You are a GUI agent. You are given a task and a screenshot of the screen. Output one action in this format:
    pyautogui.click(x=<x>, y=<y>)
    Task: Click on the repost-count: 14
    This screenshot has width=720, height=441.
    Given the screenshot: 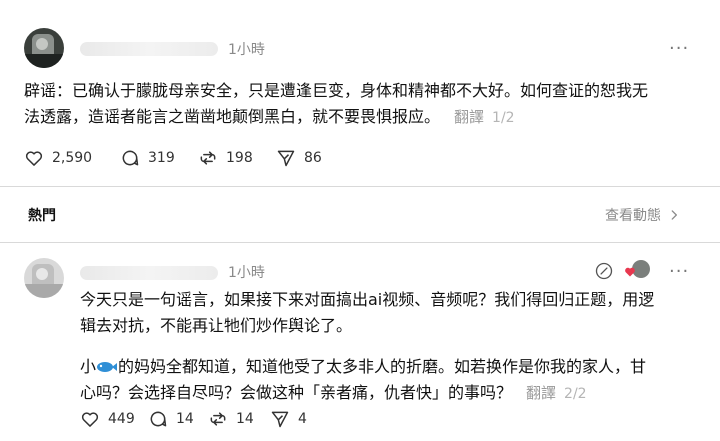 What is the action you would take?
    pyautogui.click(x=245, y=419)
    